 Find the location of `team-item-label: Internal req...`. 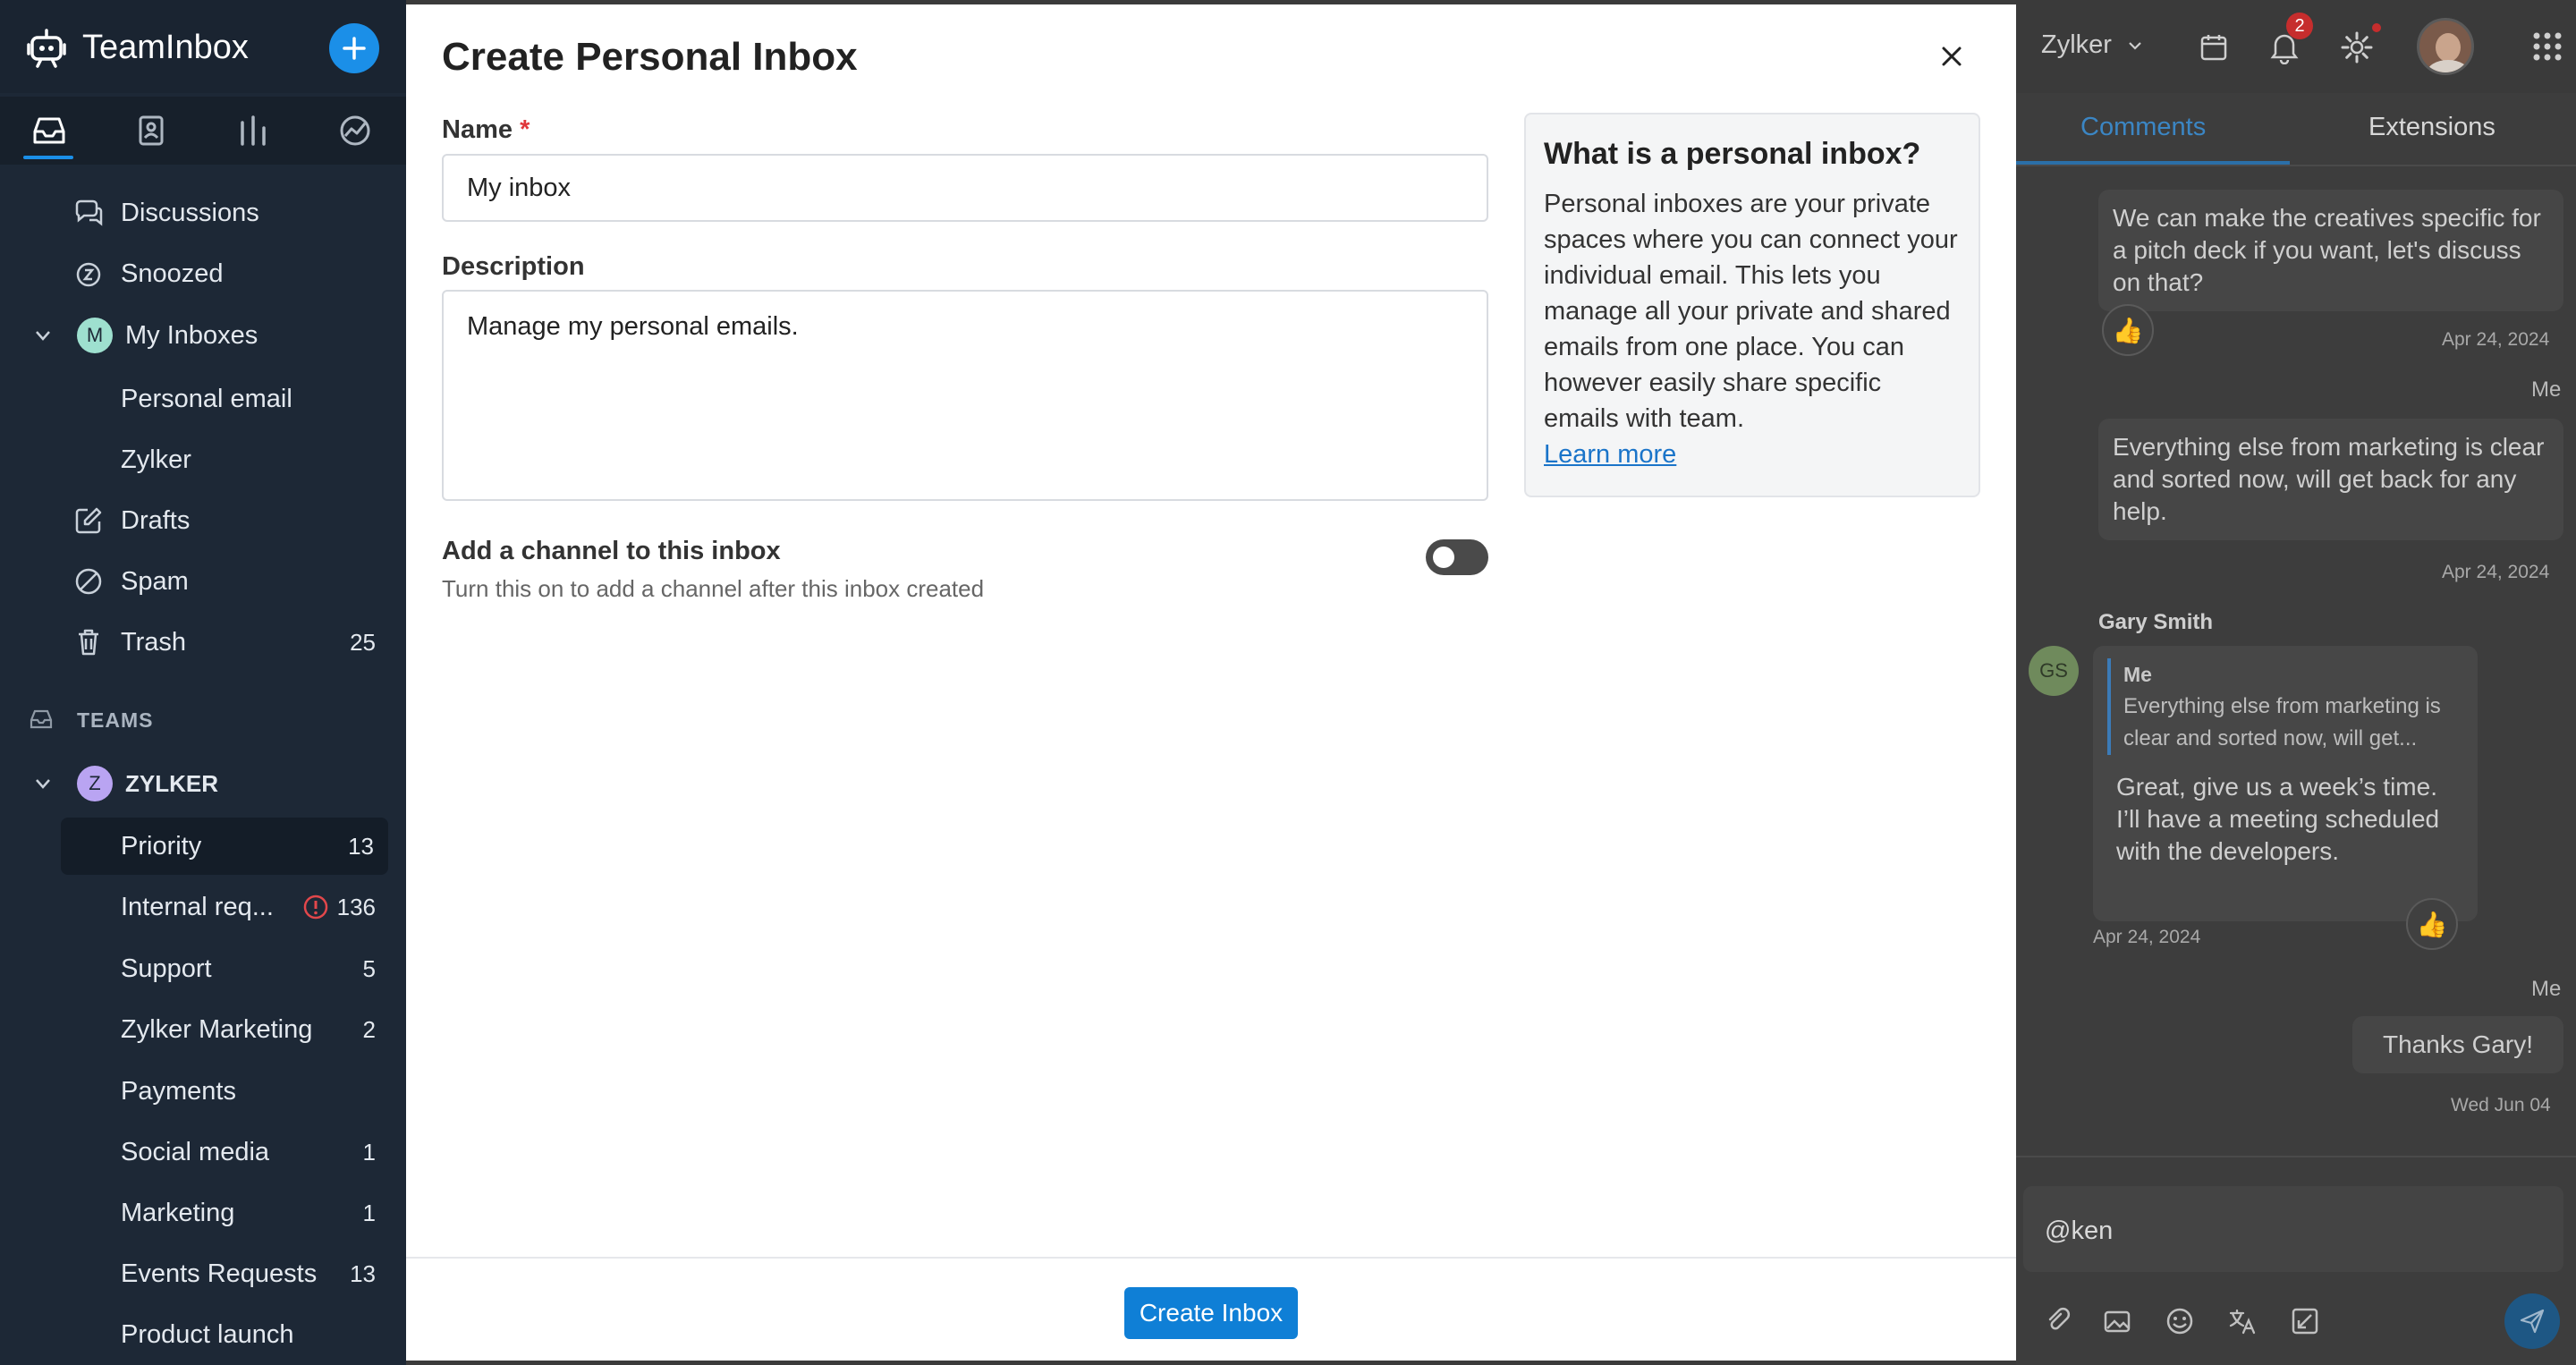

team-item-label: Internal req... is located at coordinates (197, 906).